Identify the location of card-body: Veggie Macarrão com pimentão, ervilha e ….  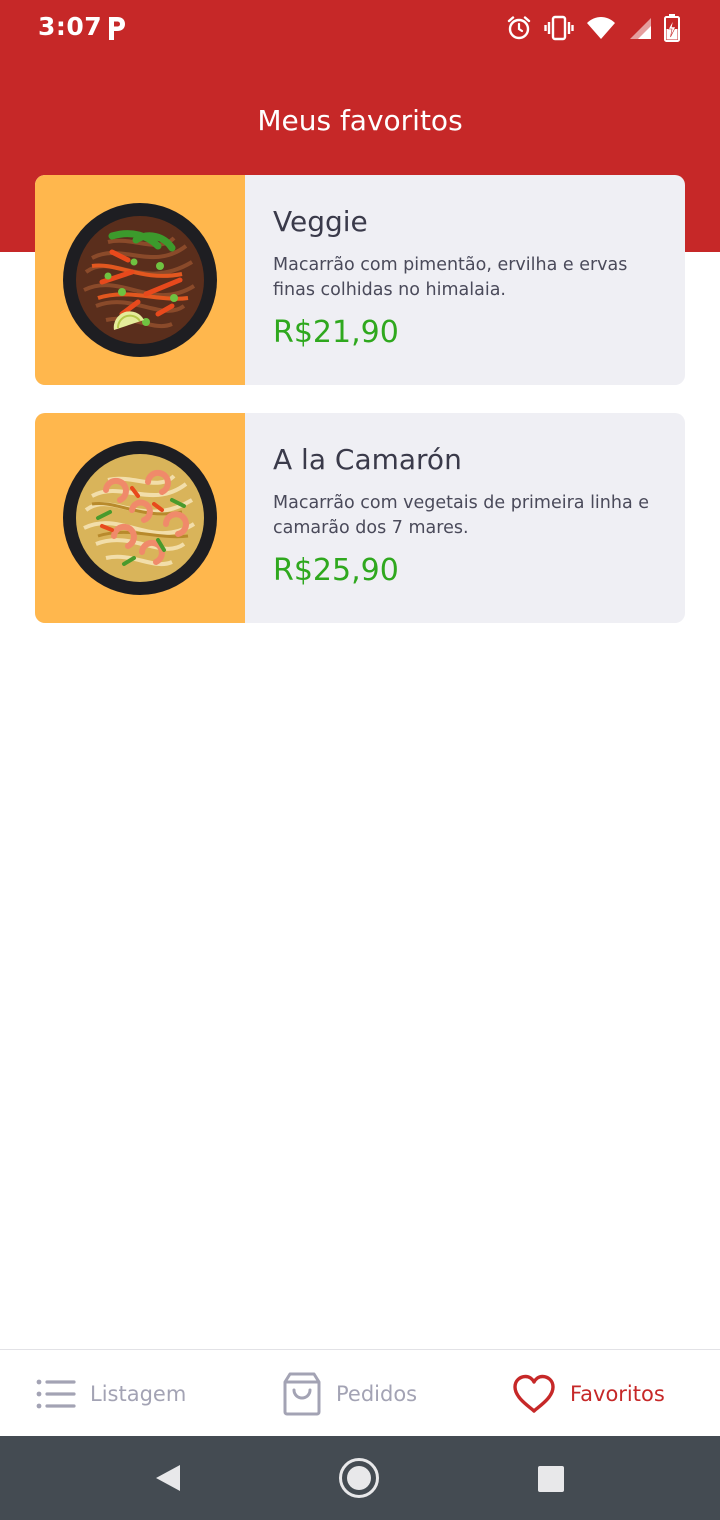
(469, 278).